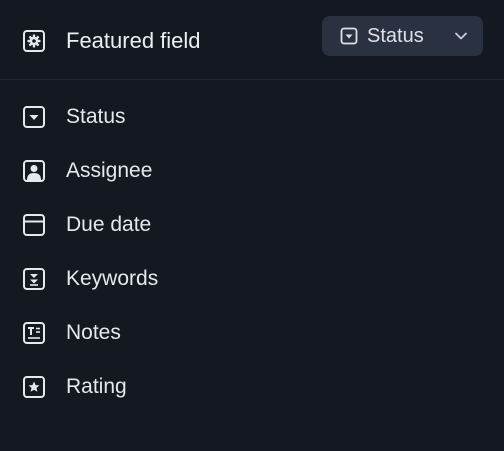 The height and width of the screenshot is (451, 504). I want to click on chevron-down-icon, so click(461, 36).